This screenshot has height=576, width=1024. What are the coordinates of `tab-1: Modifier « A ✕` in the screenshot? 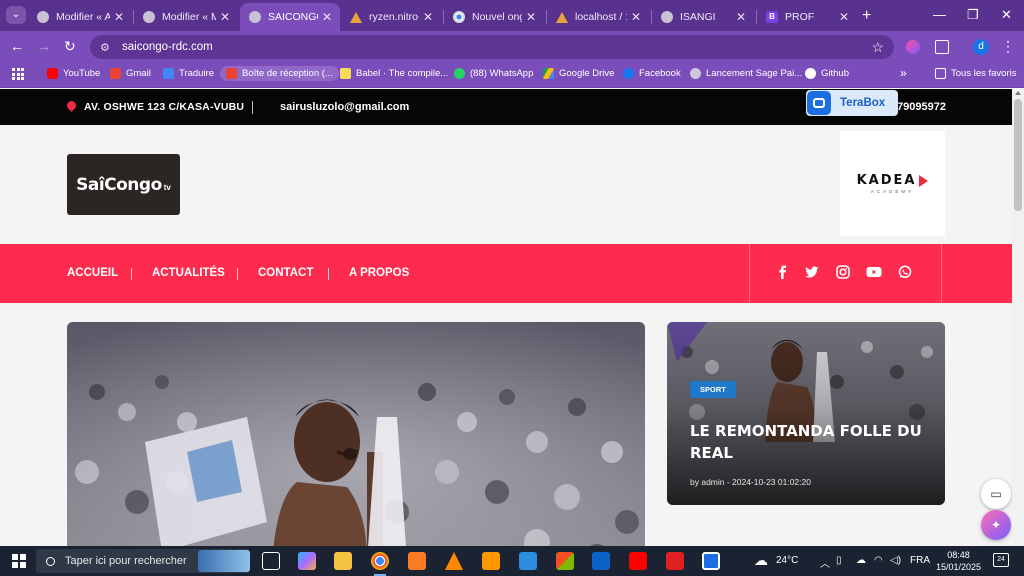 It's located at (80, 17).